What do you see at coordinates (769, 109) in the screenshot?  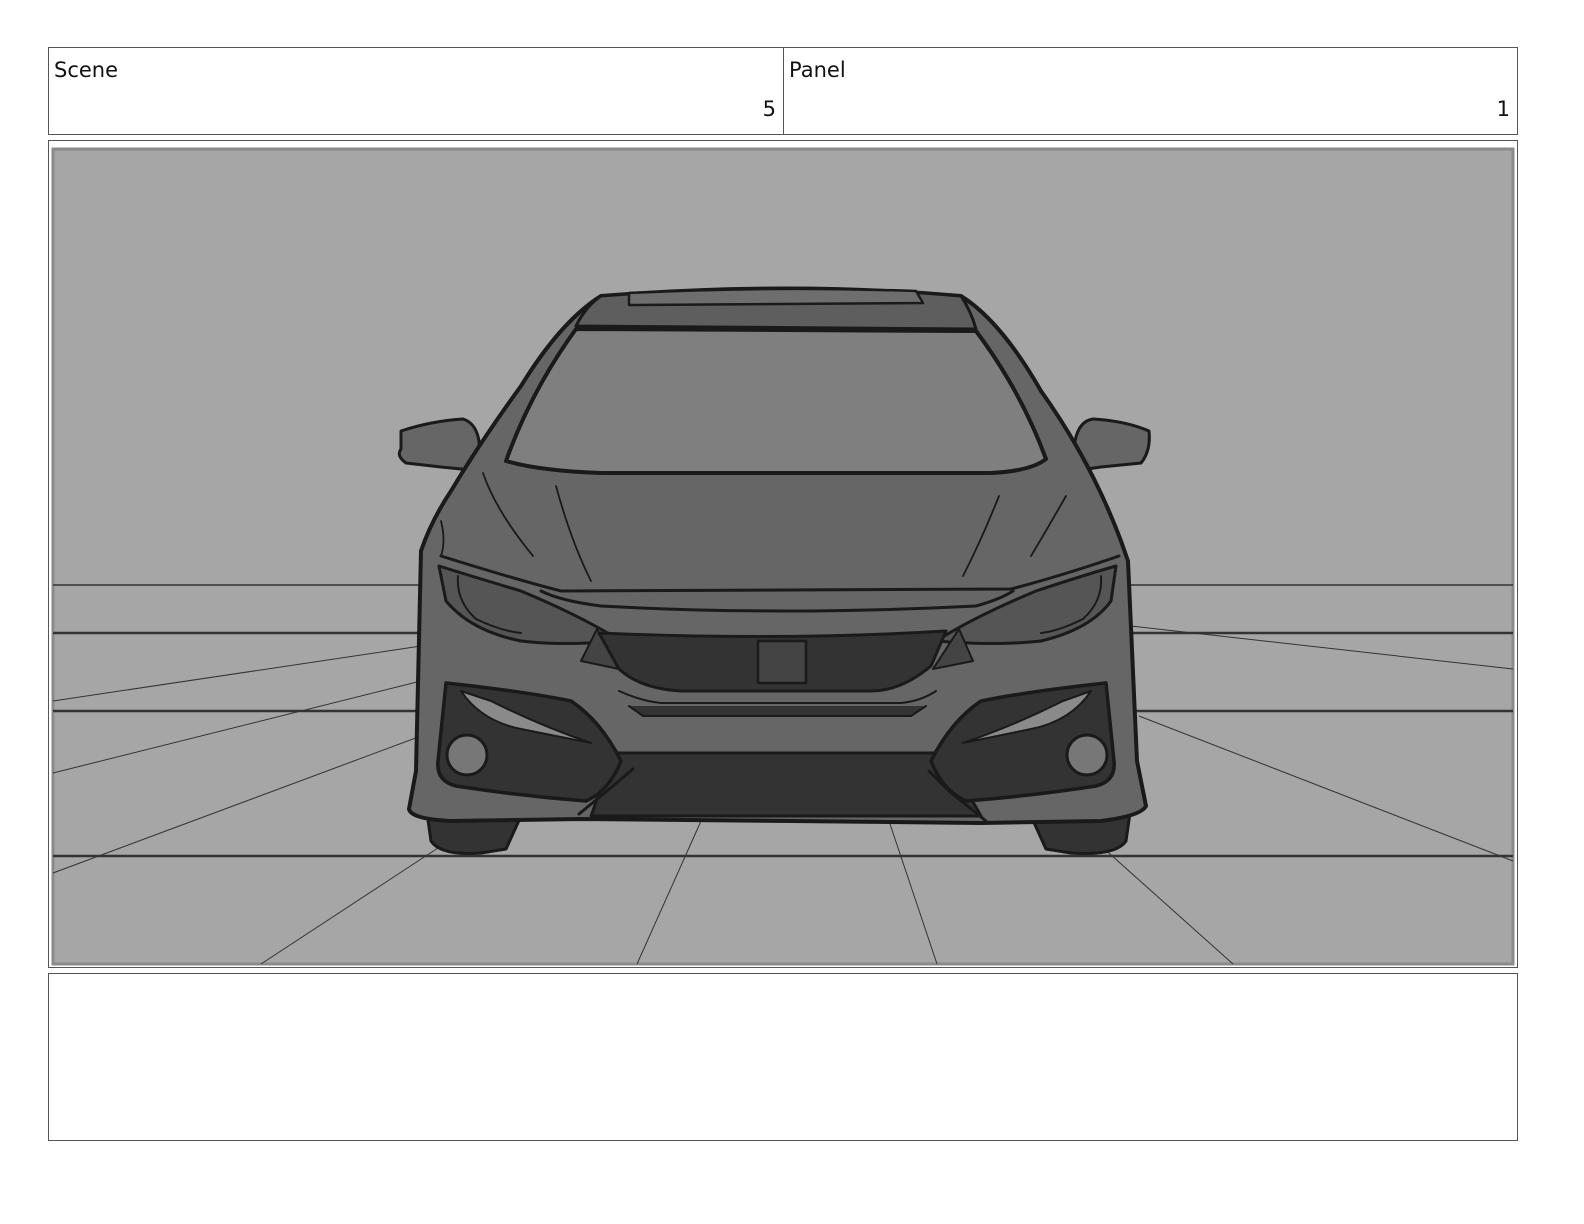 I see `scene-number: 5` at bounding box center [769, 109].